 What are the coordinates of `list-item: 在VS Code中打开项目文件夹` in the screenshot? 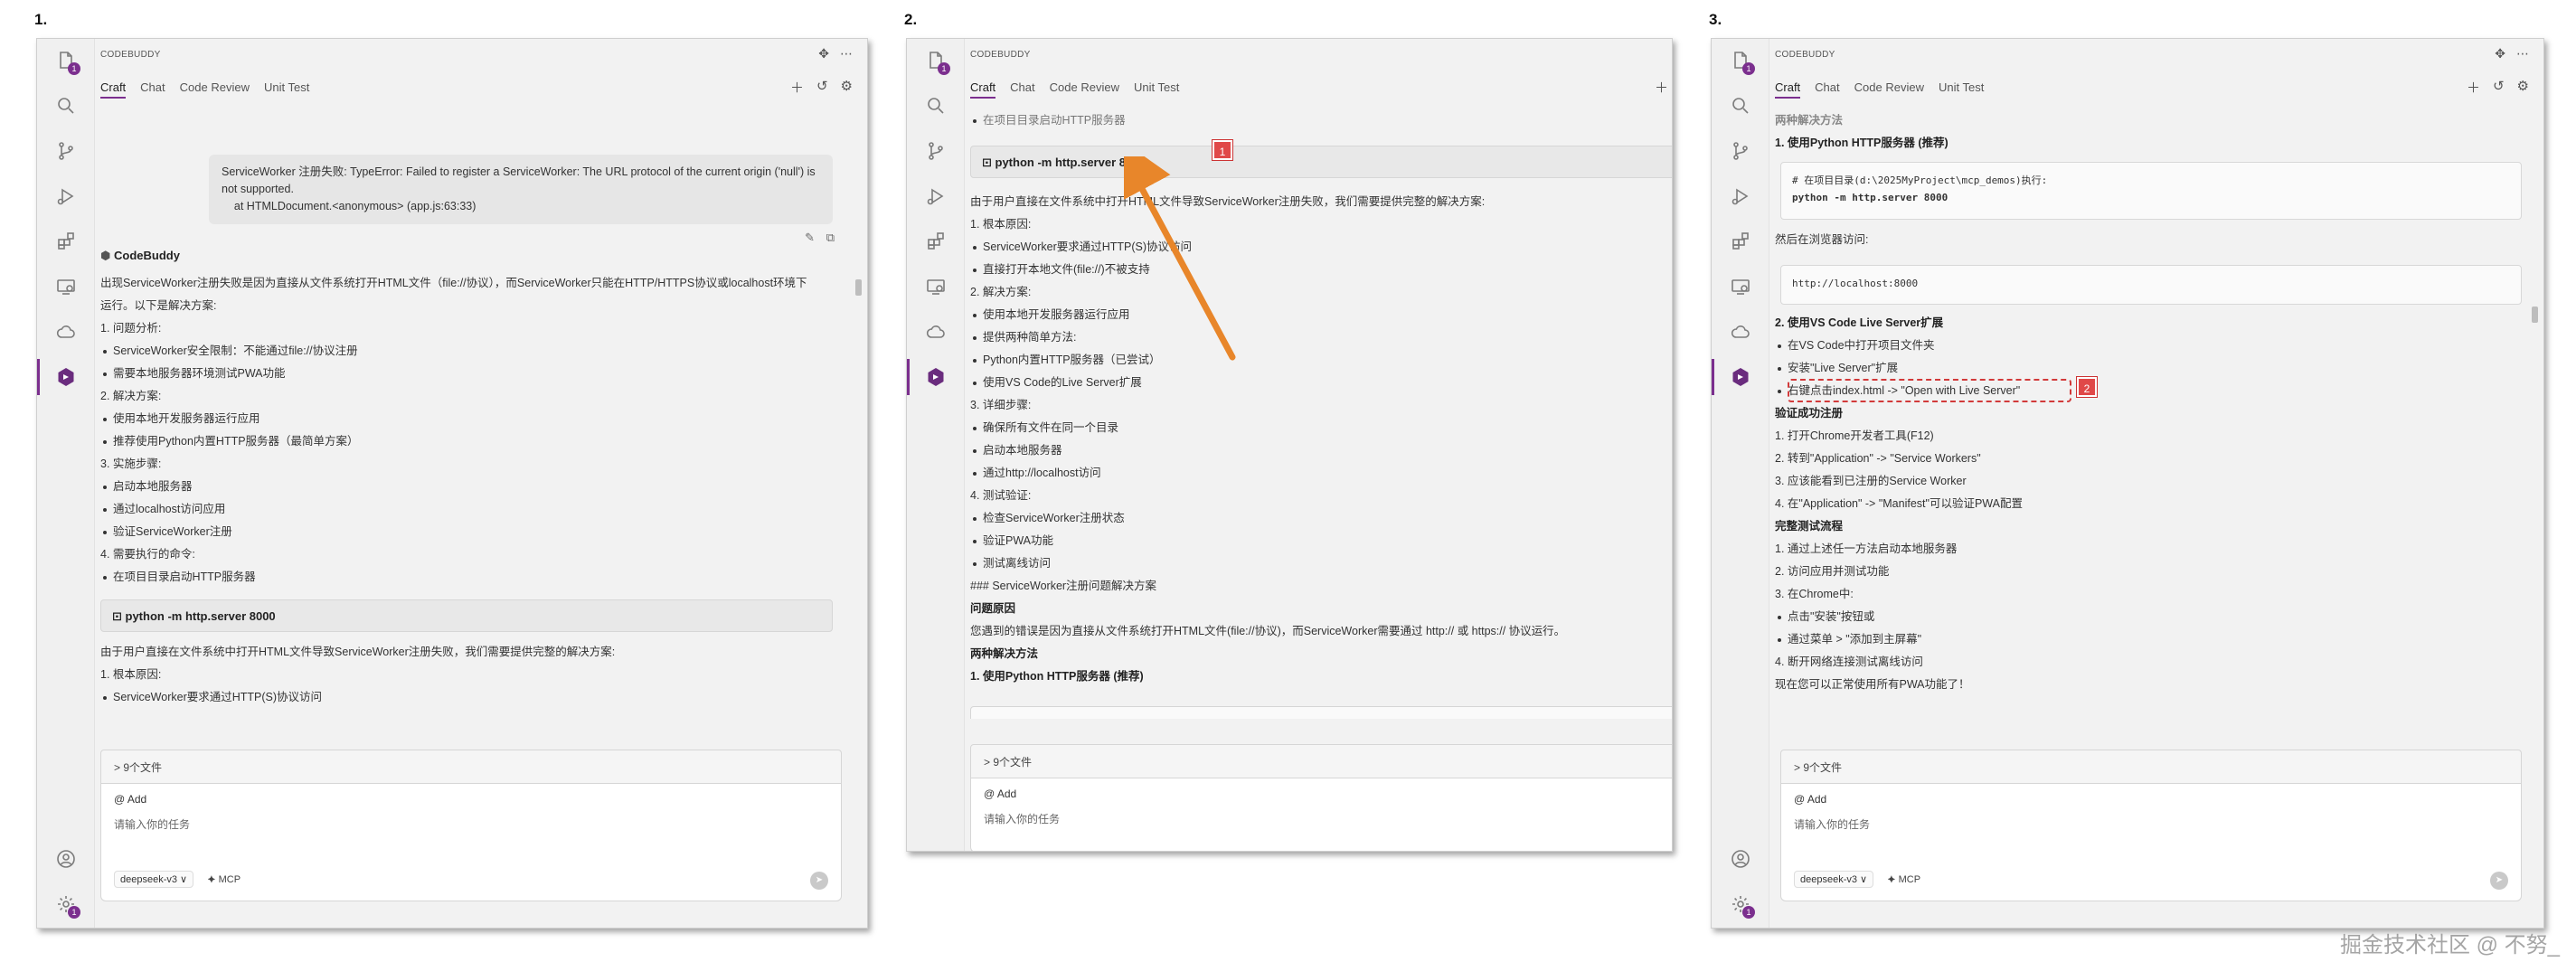 It's located at (2154, 346).